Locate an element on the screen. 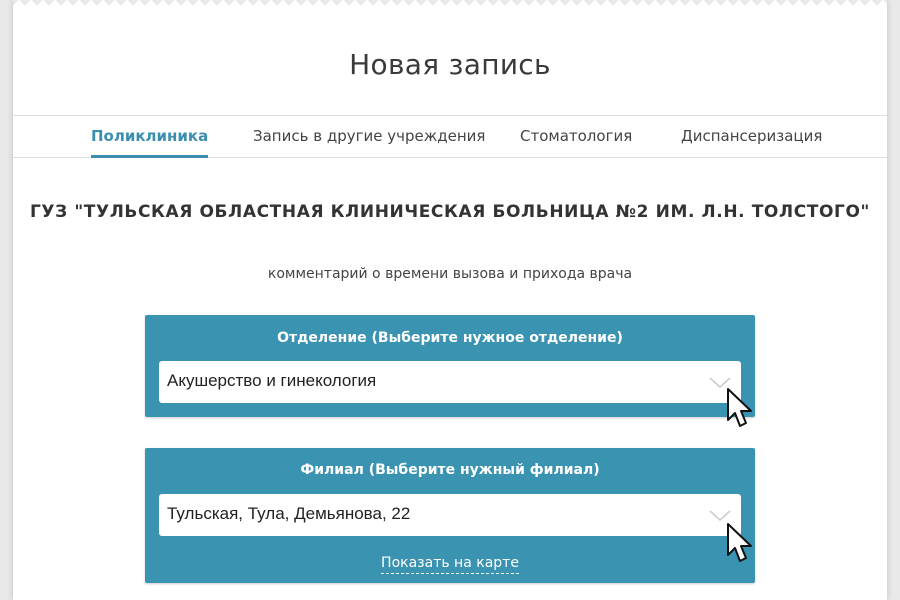  department-value: Акушерство и гинекология is located at coordinates (272, 380).